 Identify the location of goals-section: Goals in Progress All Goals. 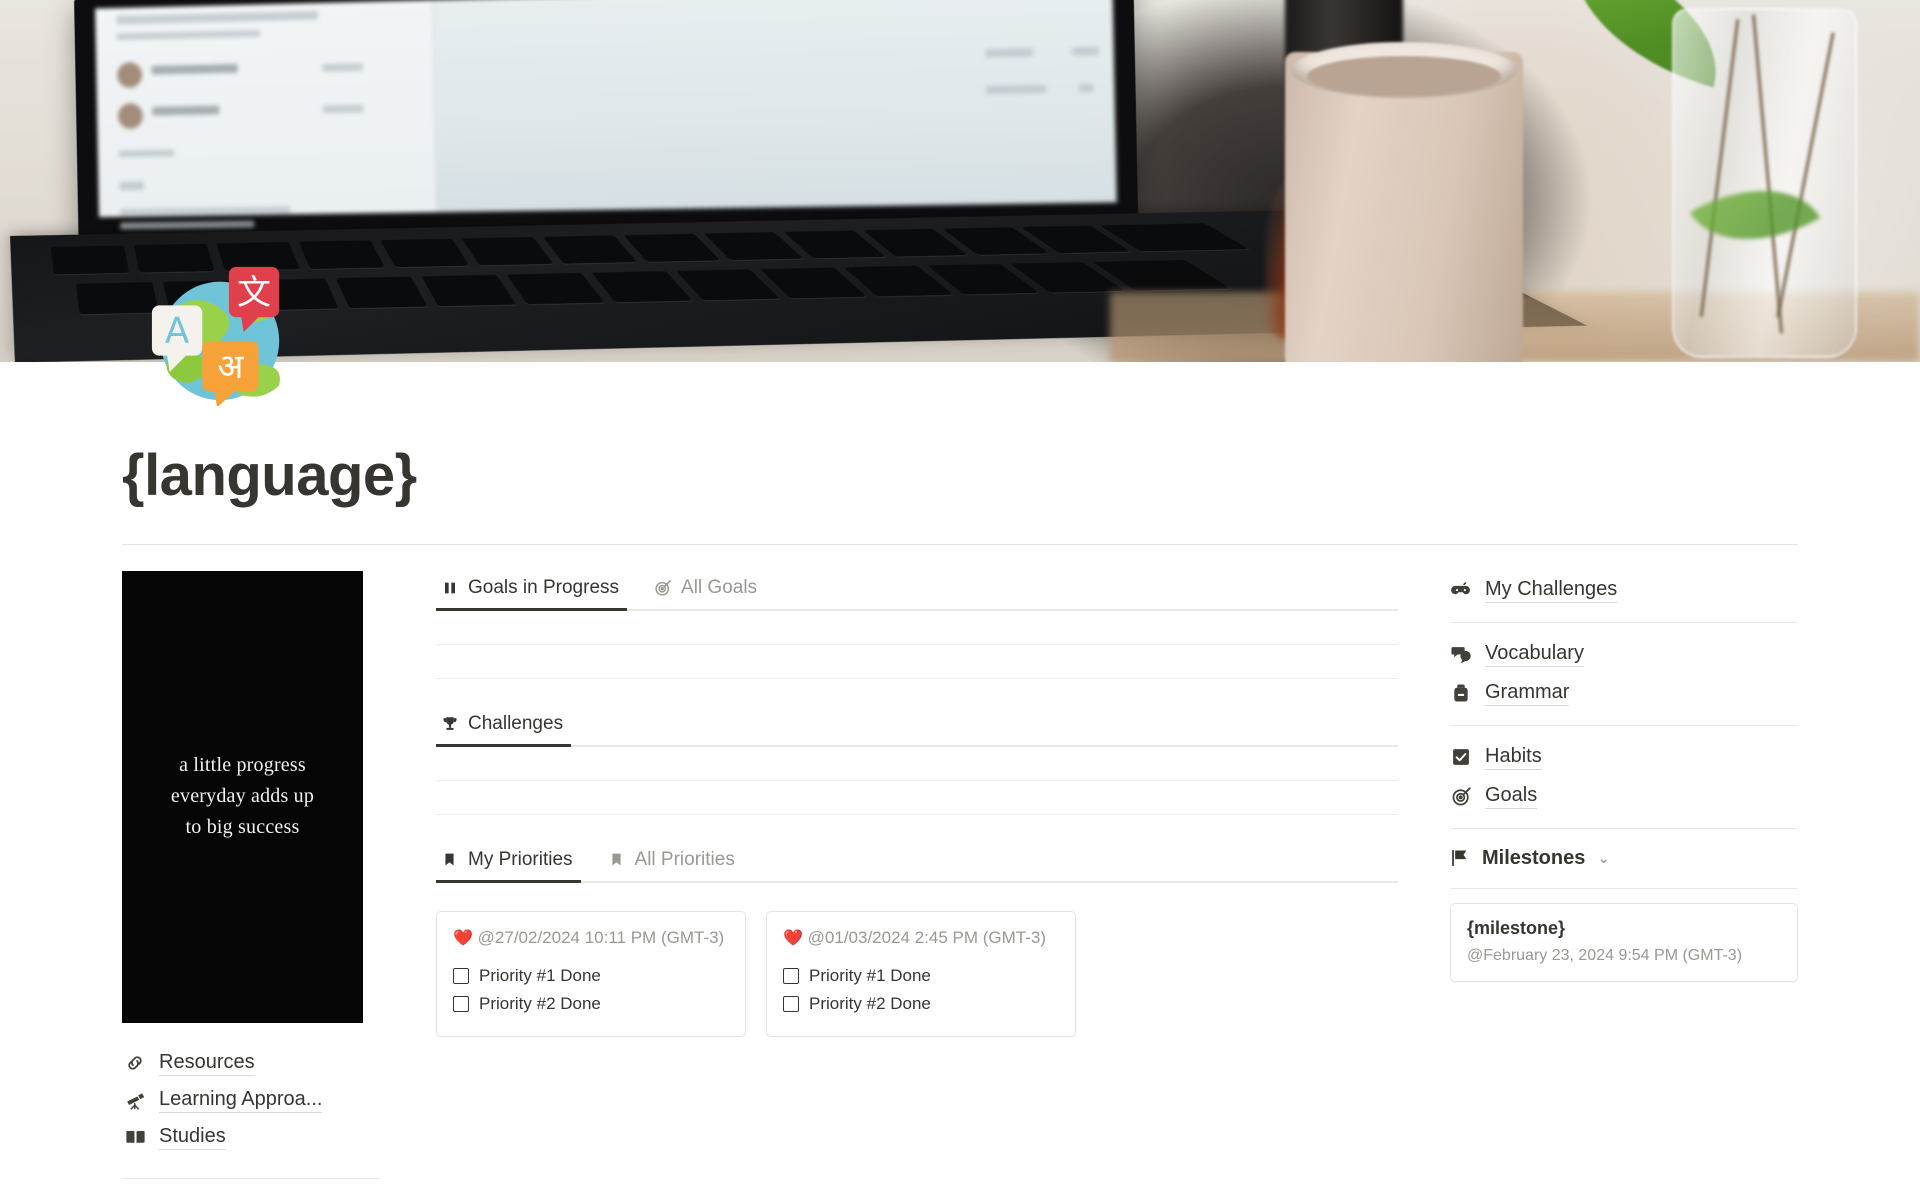
(917, 625).